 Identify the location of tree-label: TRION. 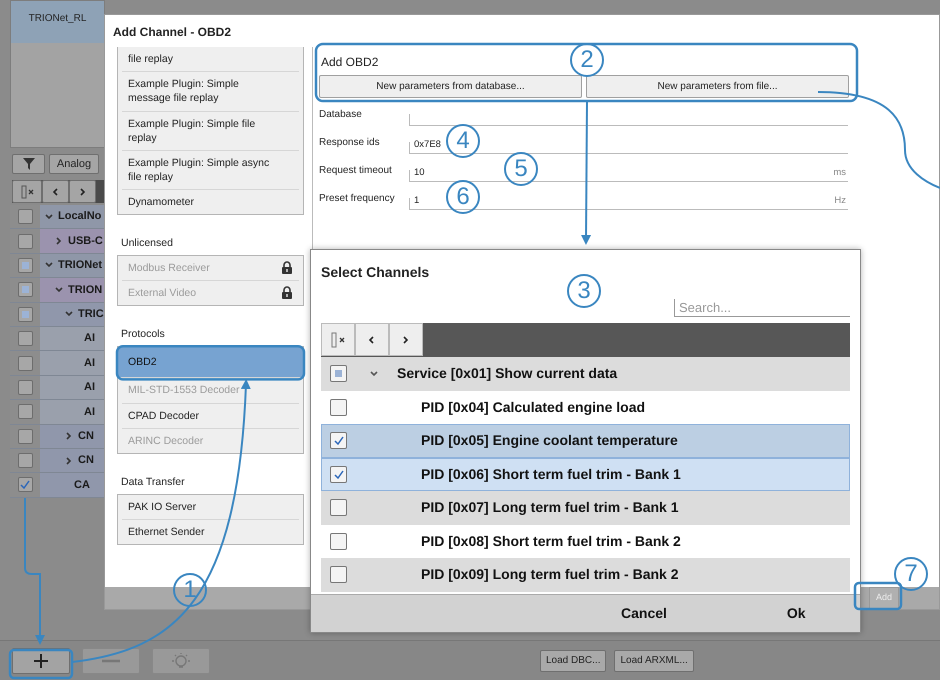
(85, 290).